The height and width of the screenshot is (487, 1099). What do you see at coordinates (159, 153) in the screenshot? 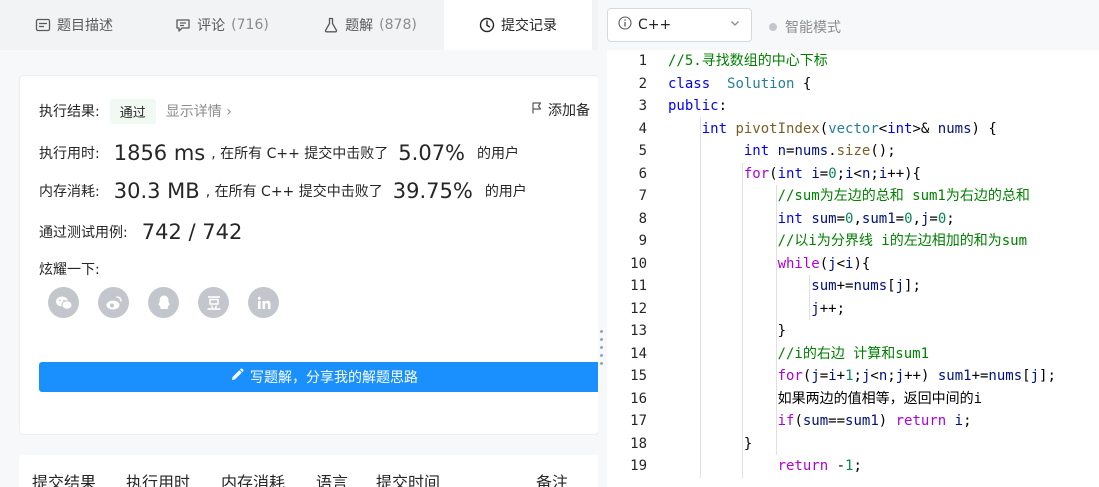
I see `runtime-value: 1856 ms` at bounding box center [159, 153].